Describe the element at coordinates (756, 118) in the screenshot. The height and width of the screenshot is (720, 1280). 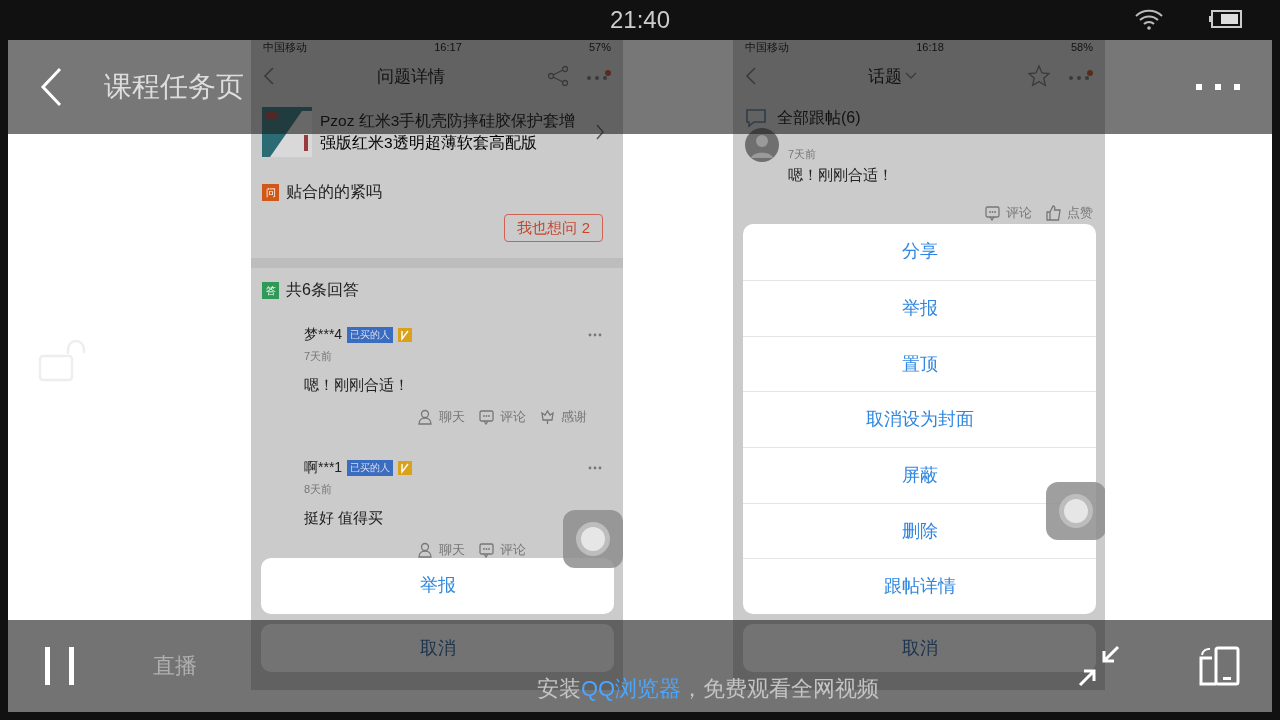
I see `chat-bubble-icon` at that location.